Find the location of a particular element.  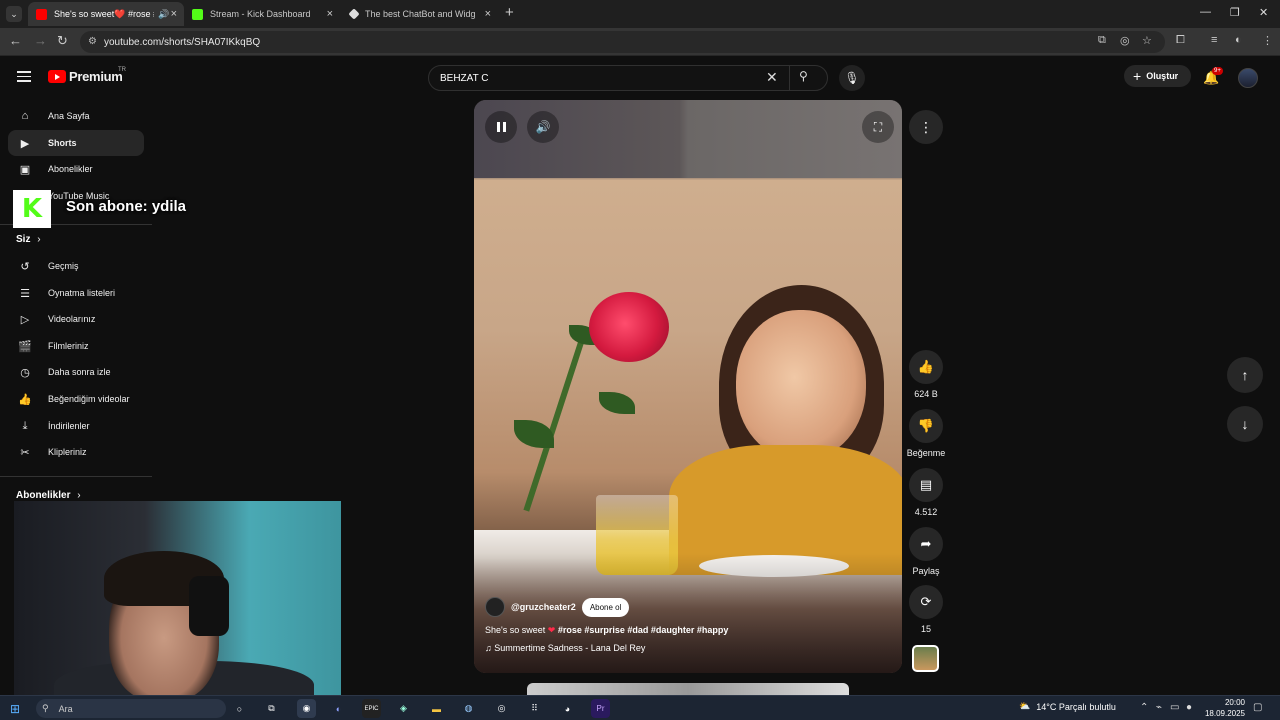

app-icon: ◈ is located at coordinates (403, 708).